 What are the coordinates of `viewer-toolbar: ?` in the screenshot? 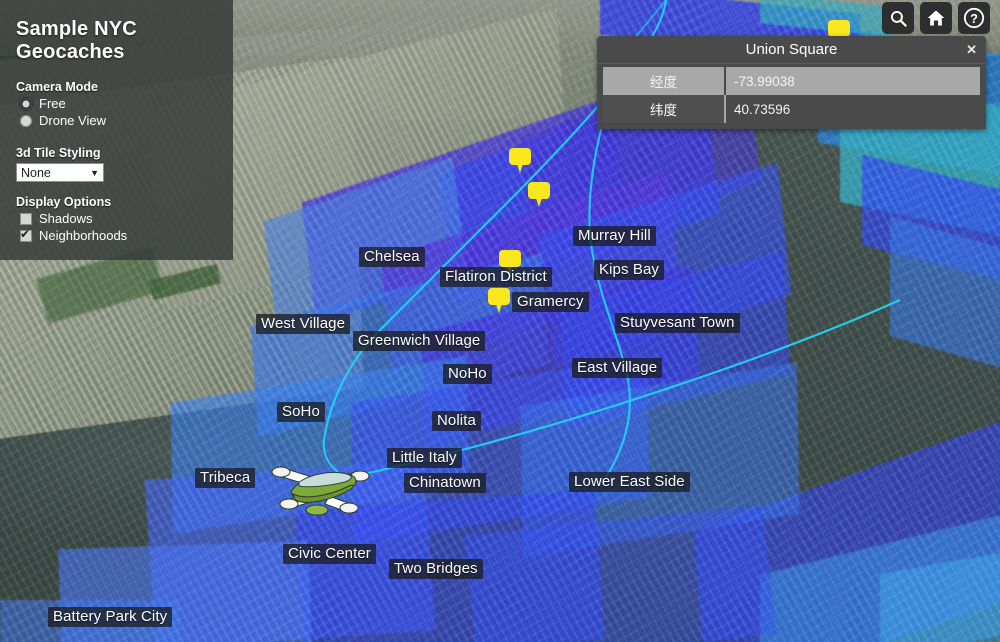 It's located at (936, 18).